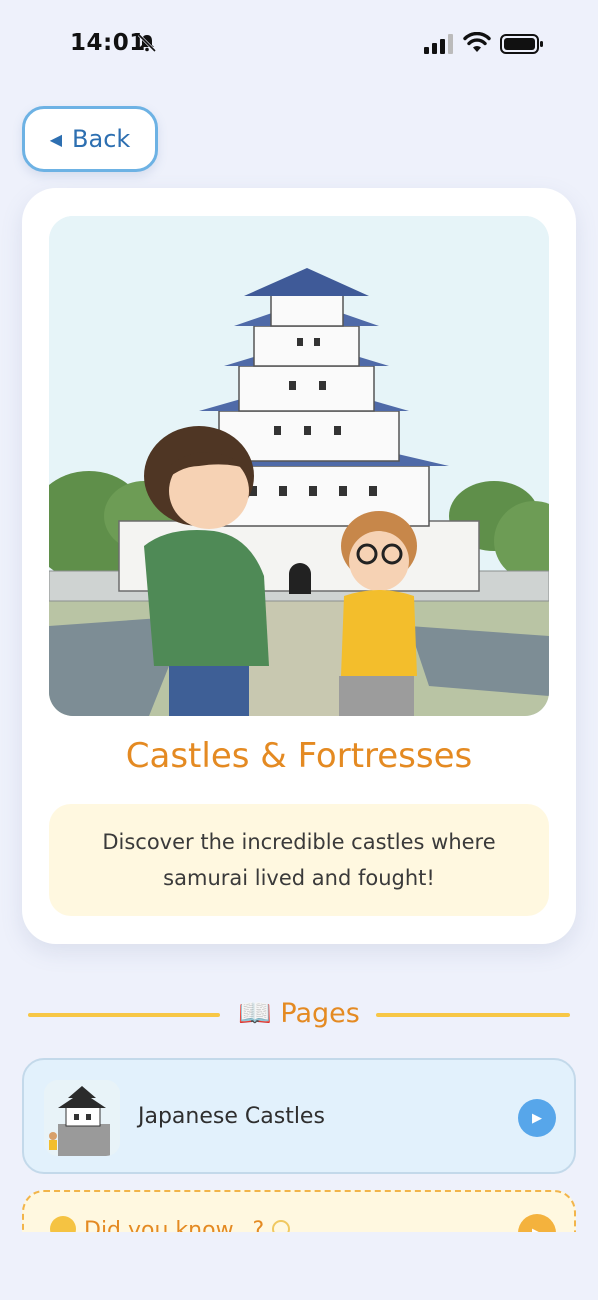 The image size is (598, 1300). What do you see at coordinates (255, 1013) in the screenshot?
I see `book-icon: 📖` at bounding box center [255, 1013].